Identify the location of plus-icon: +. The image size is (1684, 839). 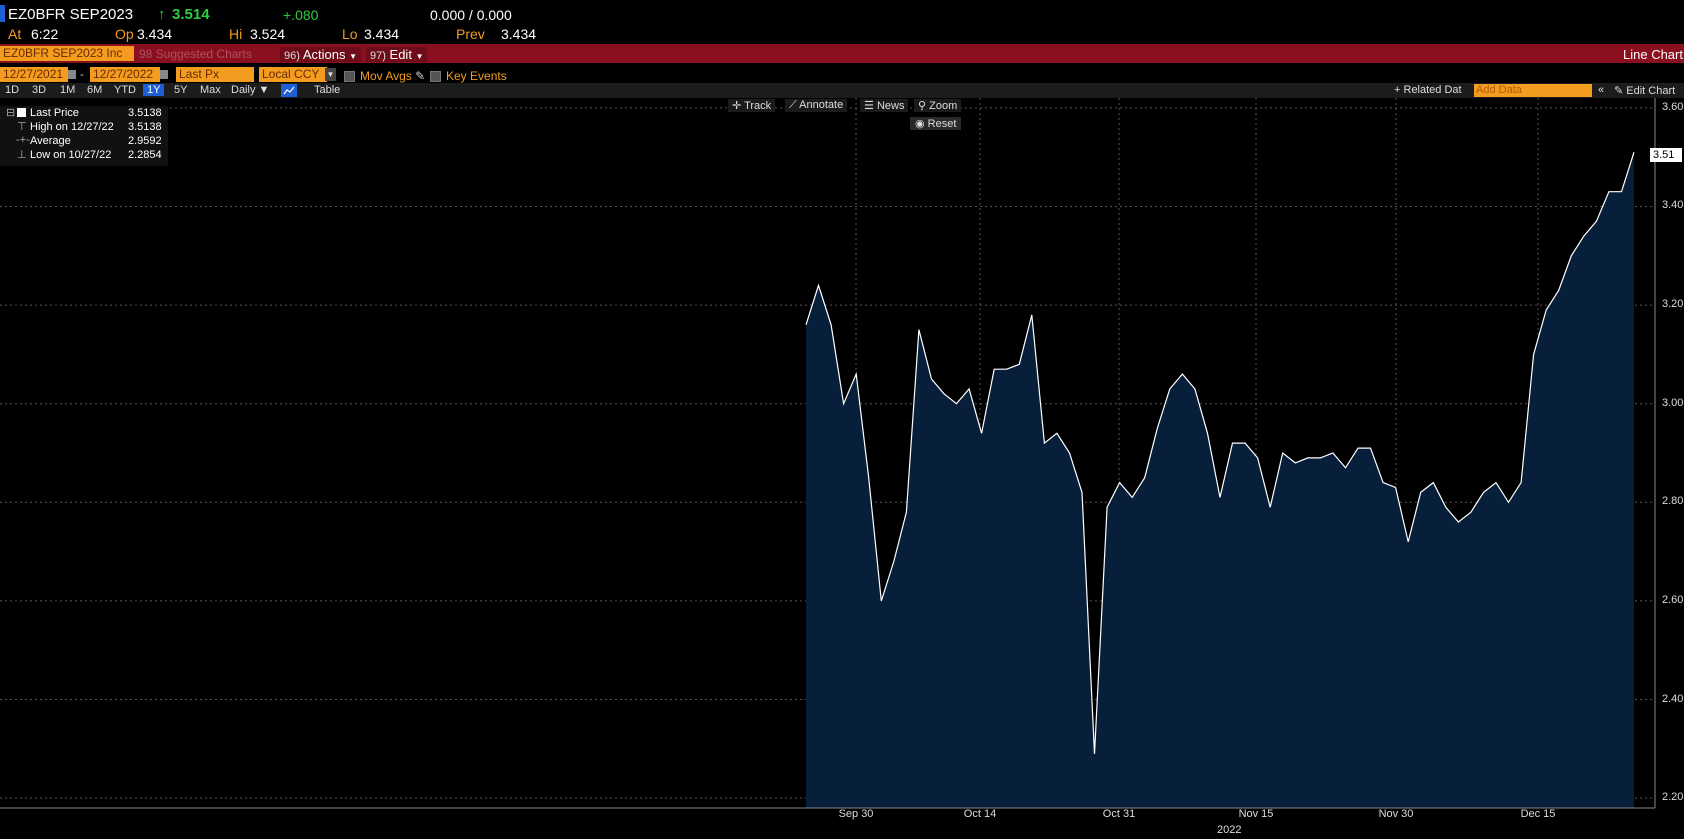
(1397, 90).